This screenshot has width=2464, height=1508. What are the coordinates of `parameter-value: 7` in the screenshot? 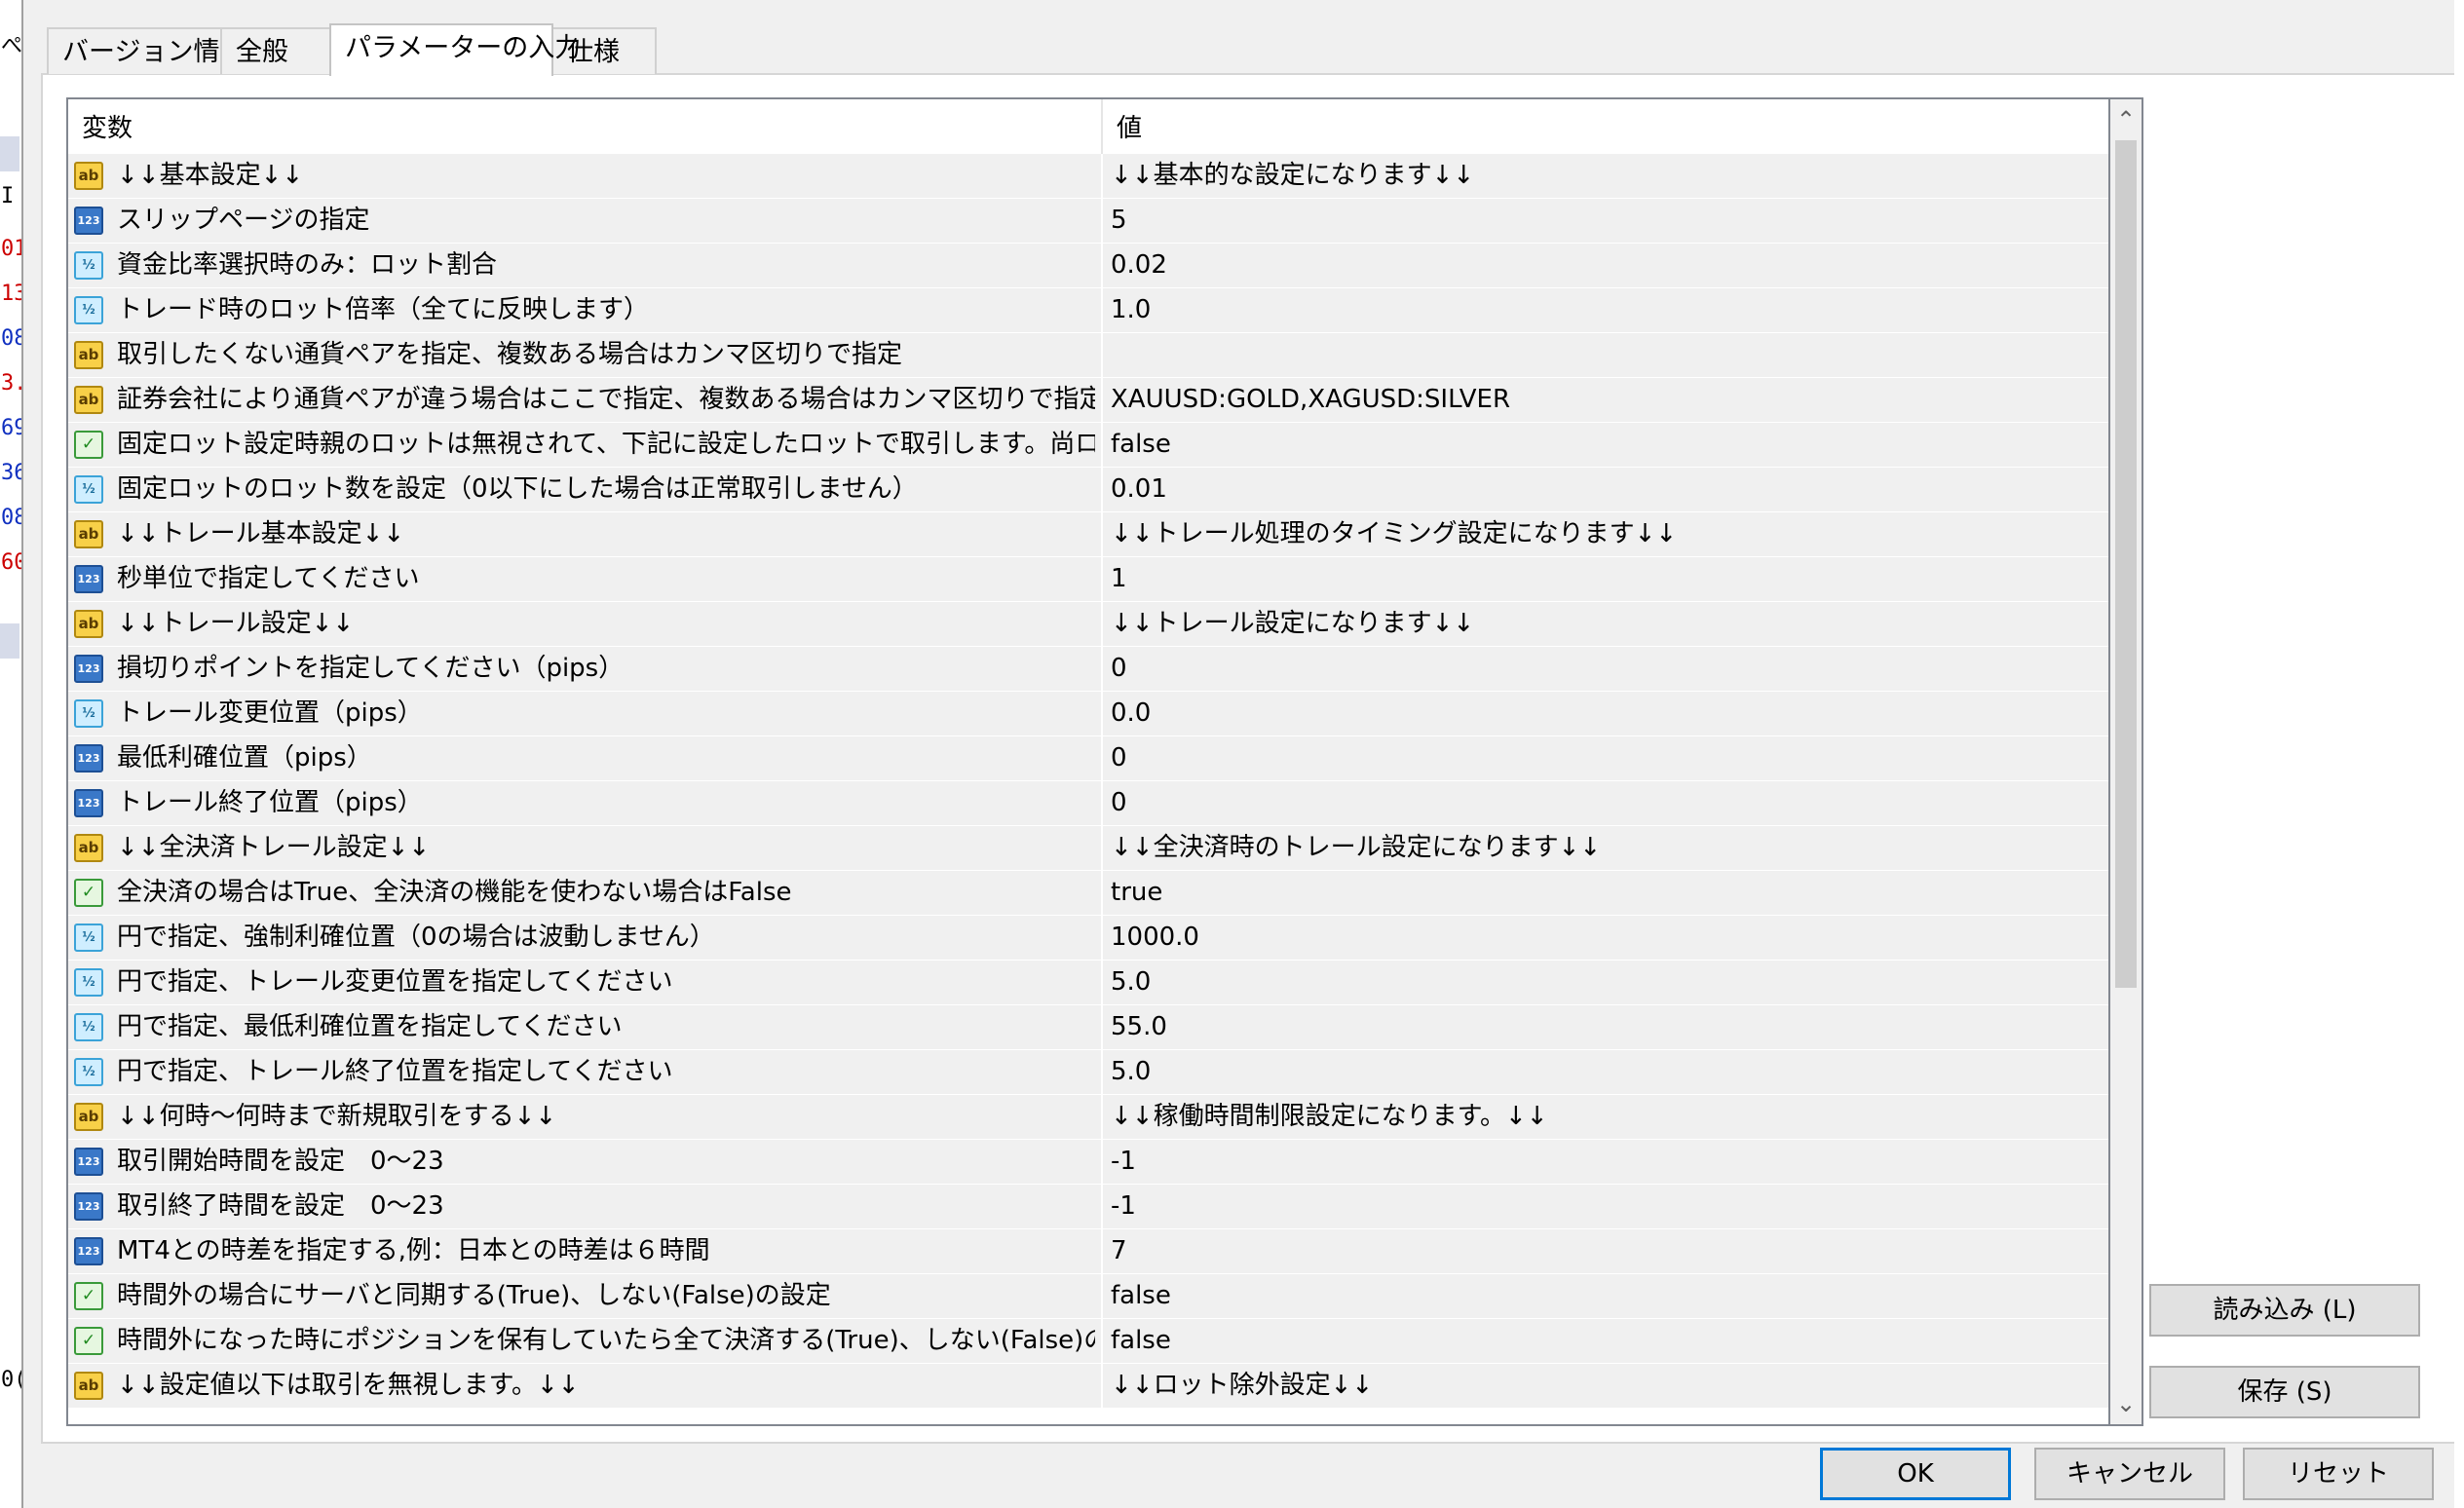 It's located at (1607, 1251).